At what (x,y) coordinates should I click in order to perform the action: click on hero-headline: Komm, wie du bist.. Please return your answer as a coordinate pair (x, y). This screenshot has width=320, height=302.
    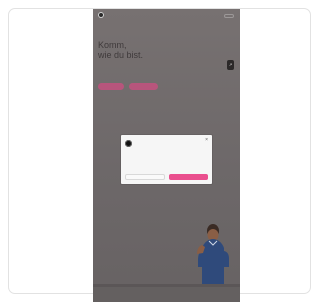
    Looking at the image, I should click on (120, 50).